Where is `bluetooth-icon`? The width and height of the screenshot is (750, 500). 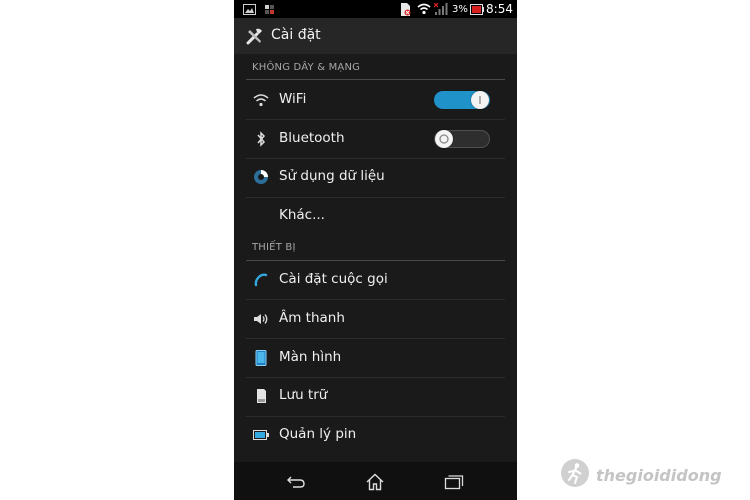 bluetooth-icon is located at coordinates (261, 139).